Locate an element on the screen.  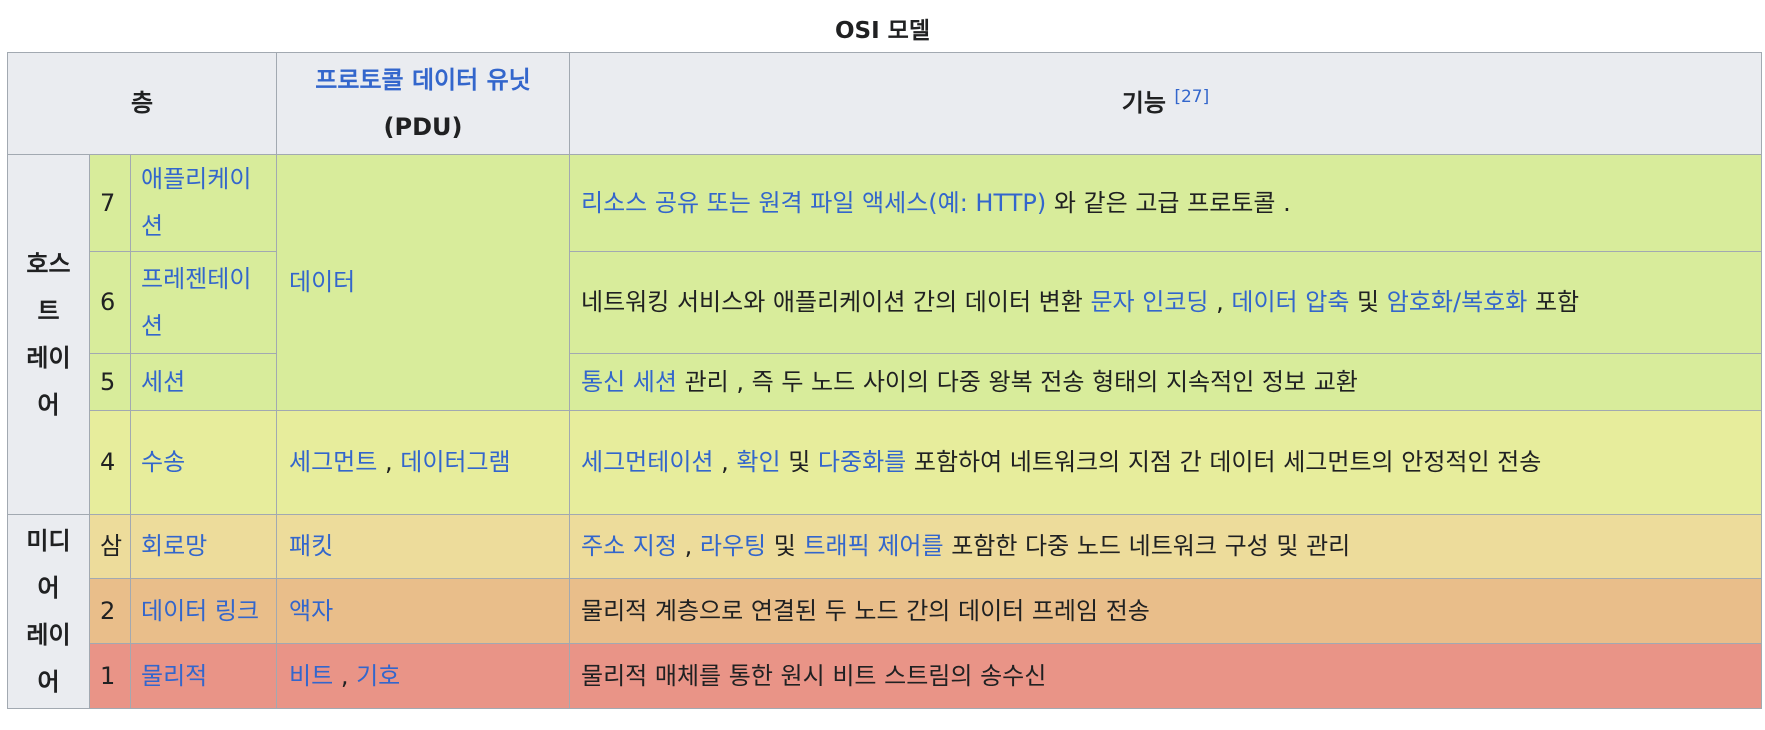
media-layers-label: 미디 어 레이 어 is located at coordinates (48, 611).